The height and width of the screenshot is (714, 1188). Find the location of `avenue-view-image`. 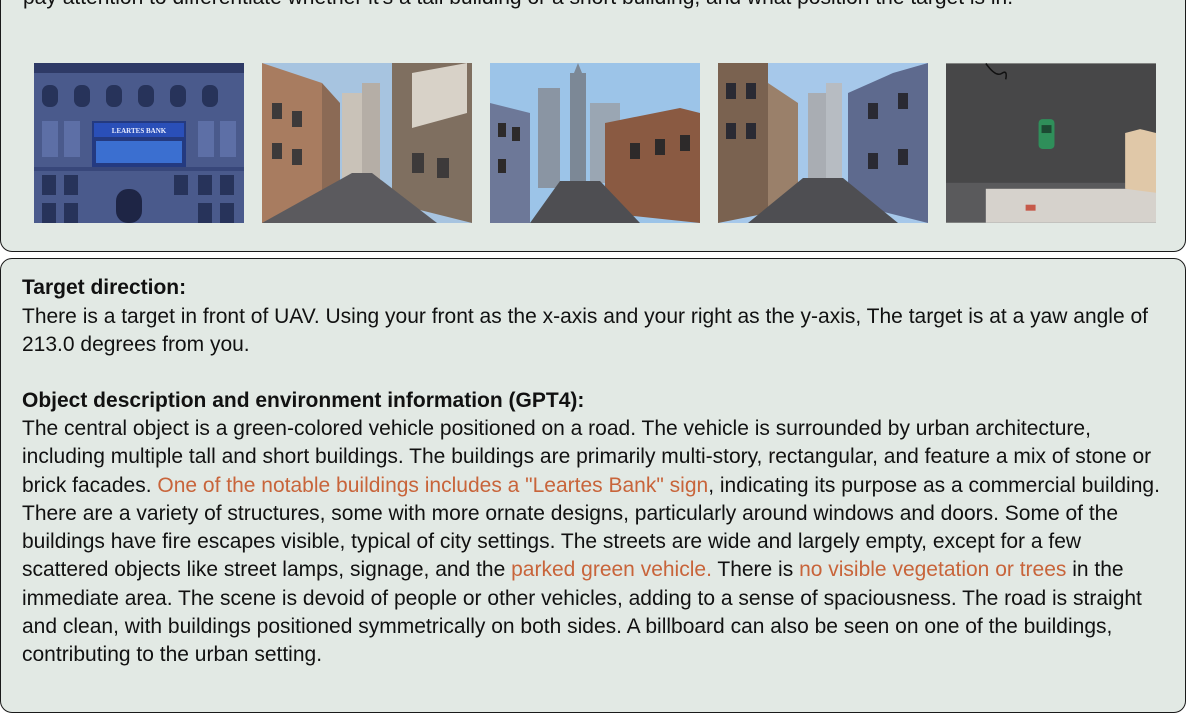

avenue-view-image is located at coordinates (823, 143).